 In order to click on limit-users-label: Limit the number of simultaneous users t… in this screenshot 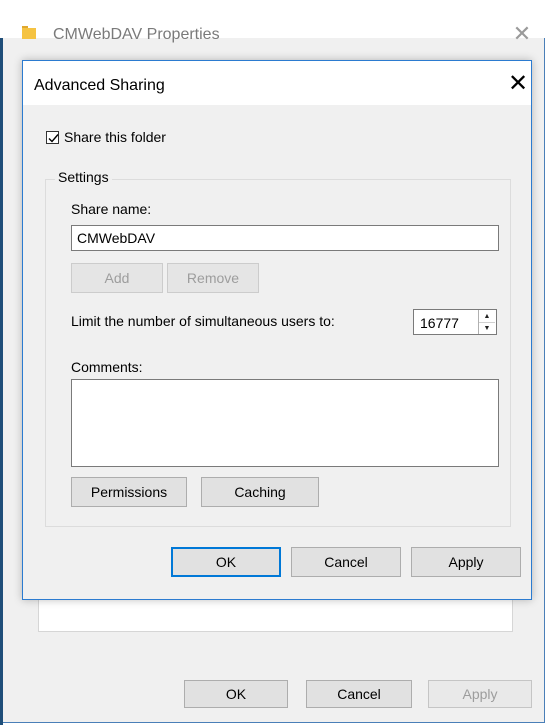, I will do `click(203, 321)`.